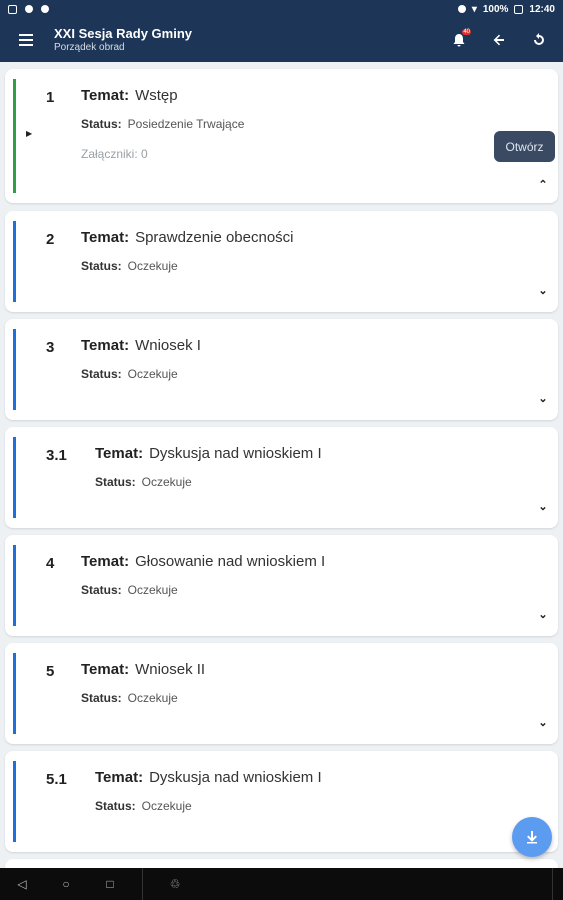  What do you see at coordinates (170, 669) in the screenshot?
I see `topic-value: Wniosek II` at bounding box center [170, 669].